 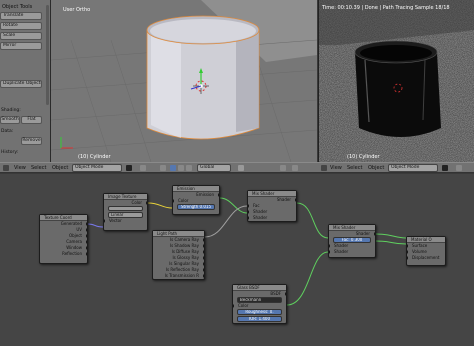 I want to click on shading-label: Shading:, so click(x=11, y=110).